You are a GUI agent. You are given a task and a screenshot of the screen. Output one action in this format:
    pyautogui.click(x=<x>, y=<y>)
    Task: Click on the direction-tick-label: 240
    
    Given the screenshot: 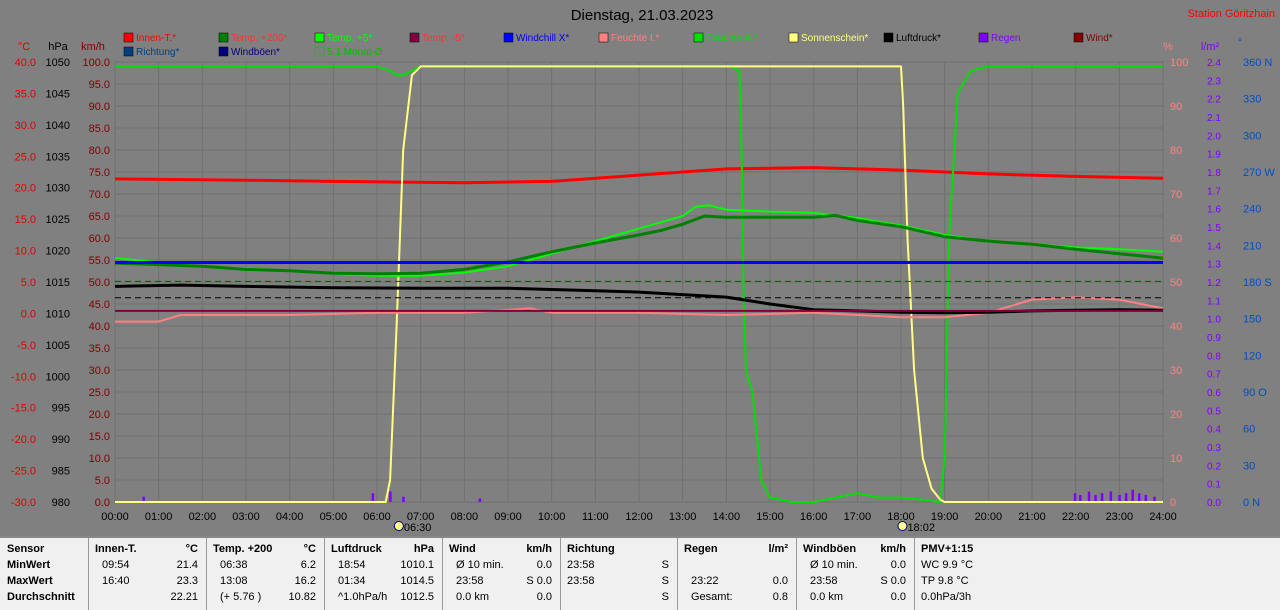 What is the action you would take?
    pyautogui.click(x=1252, y=210)
    